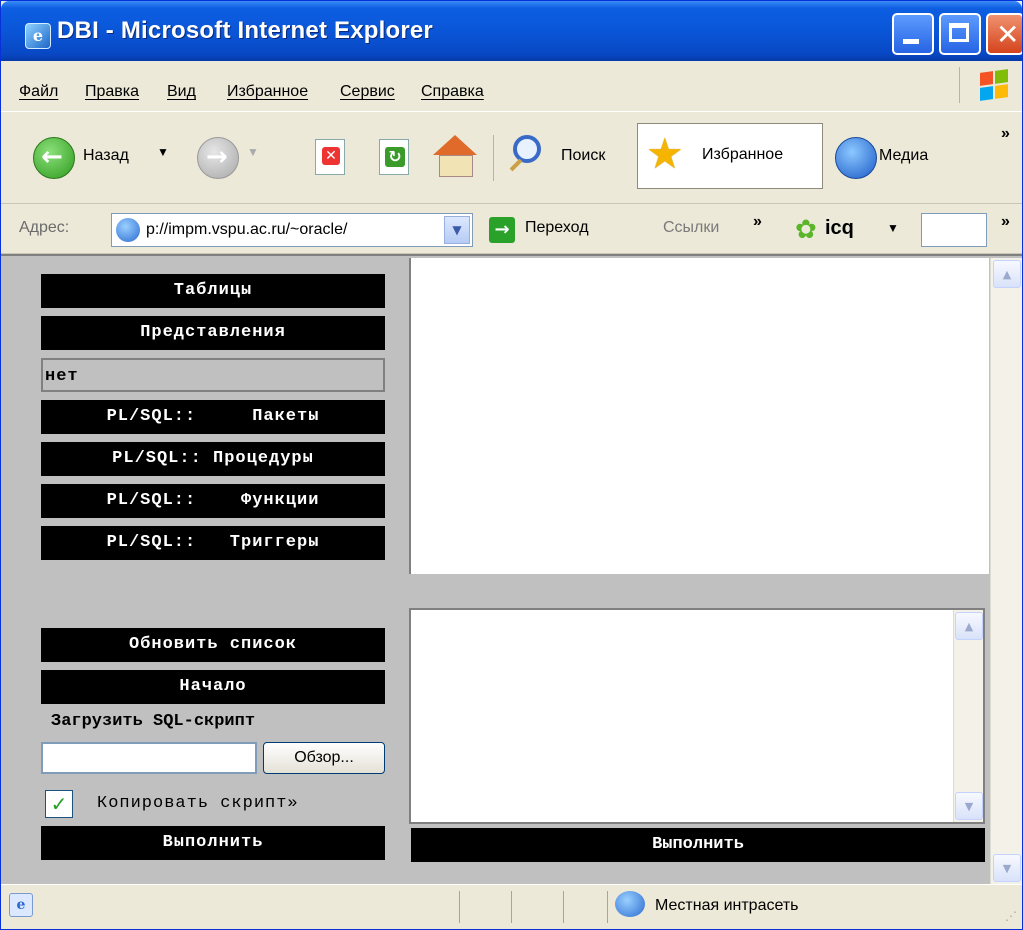  Describe the element at coordinates (457, 230) in the screenshot. I see `address-dropdown-icon: ▼` at that location.